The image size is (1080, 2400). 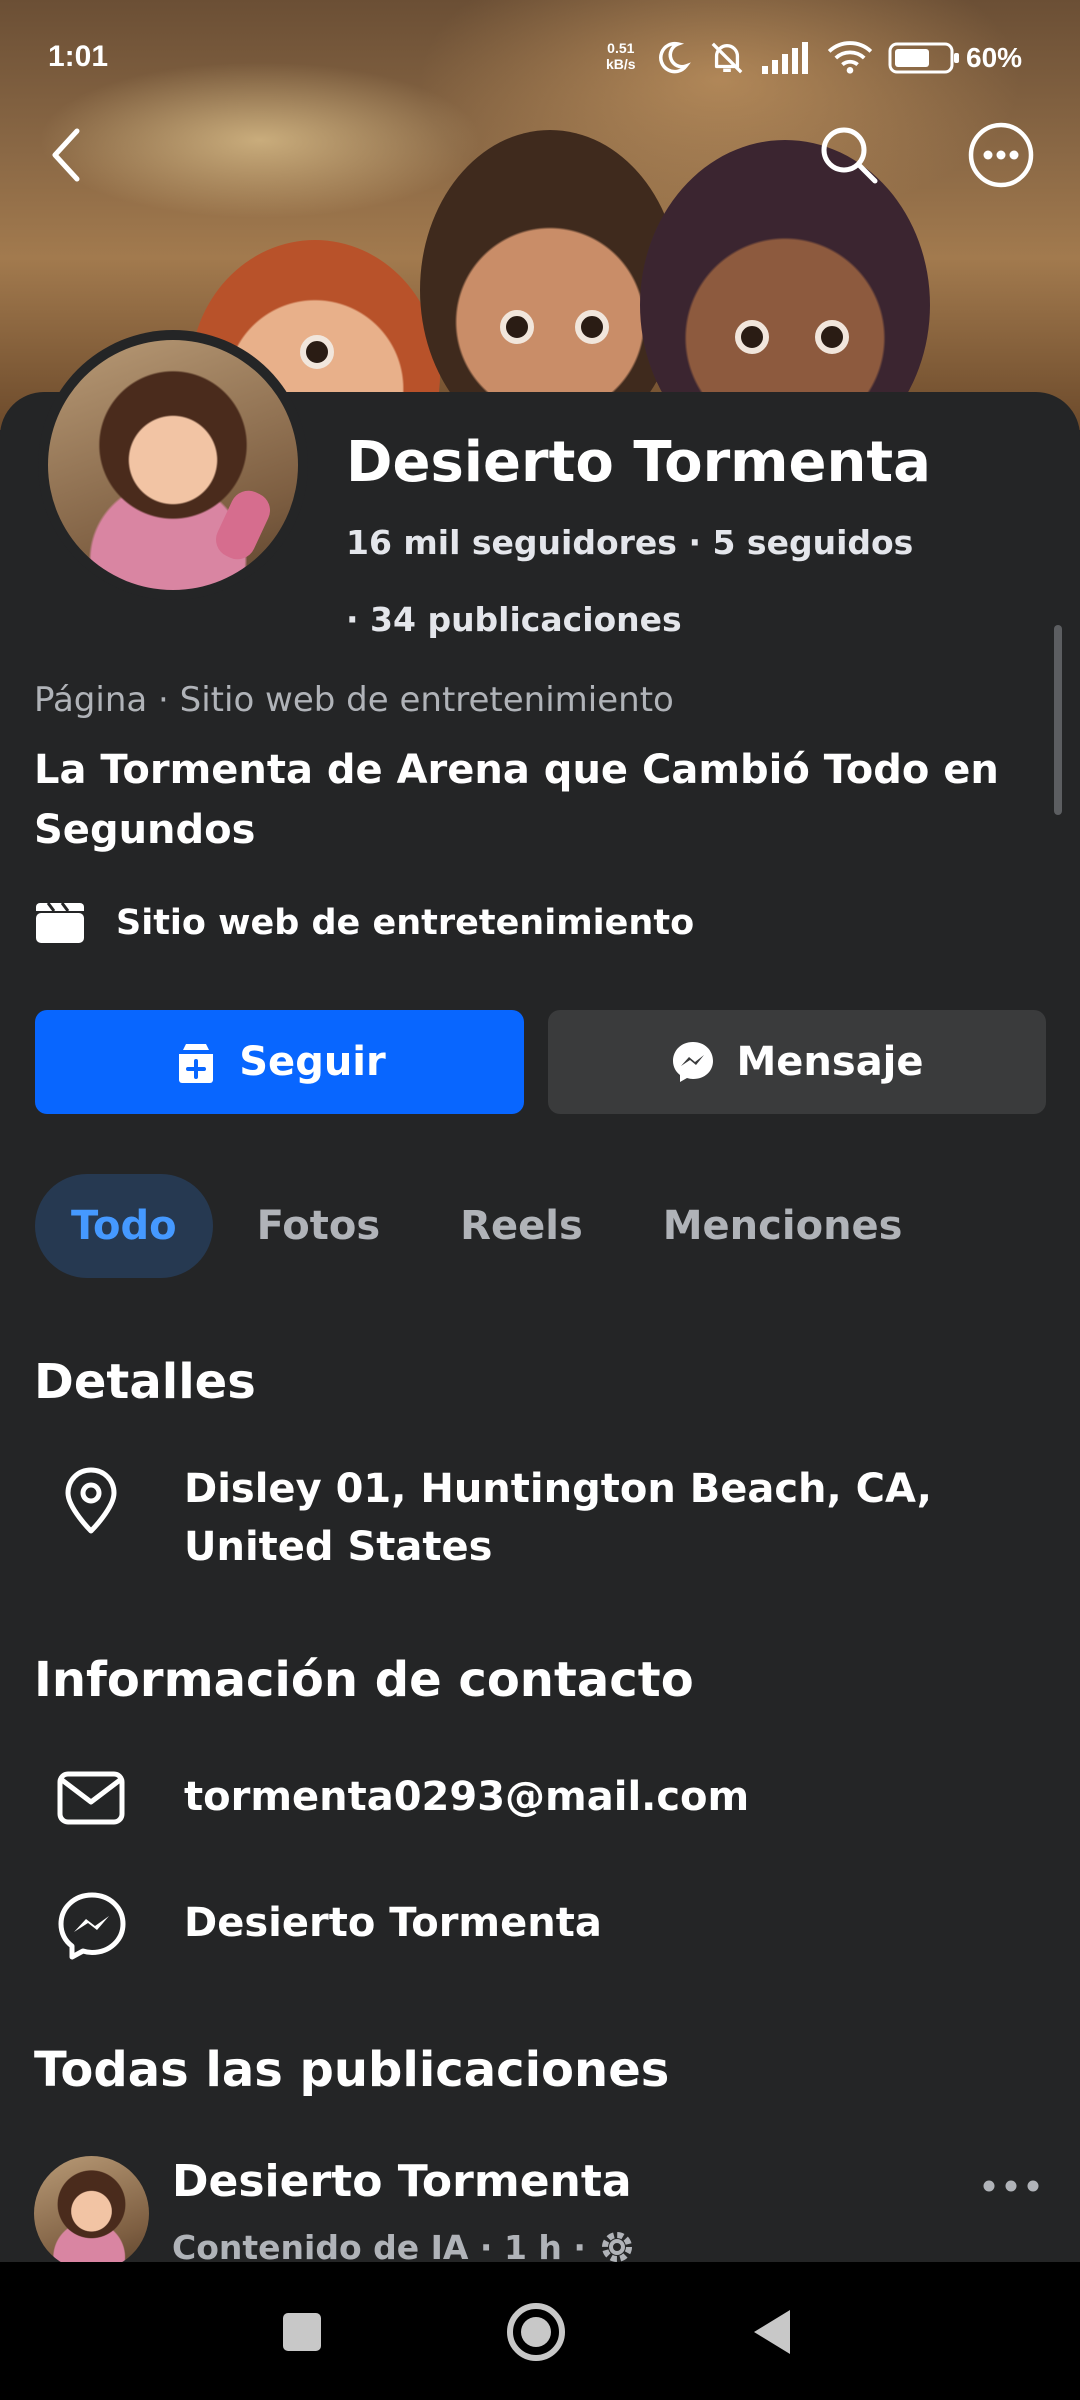 What do you see at coordinates (923, 58) in the screenshot?
I see `battery-icon` at bounding box center [923, 58].